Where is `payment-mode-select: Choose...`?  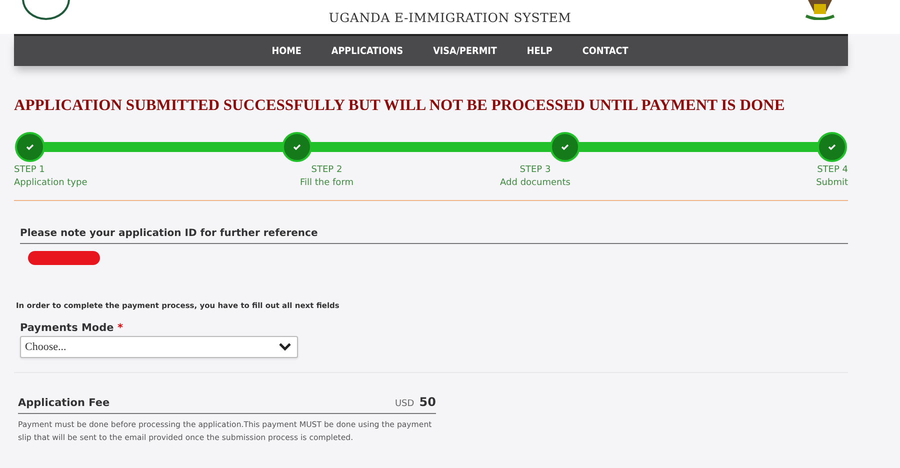 payment-mode-select: Choose... is located at coordinates (159, 347).